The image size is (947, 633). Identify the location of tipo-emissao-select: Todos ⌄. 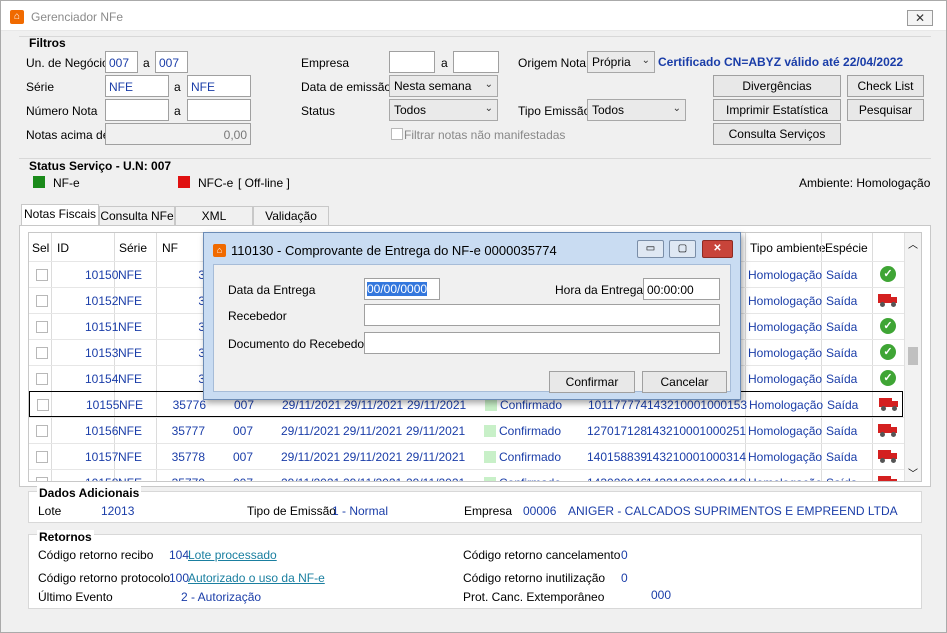
(636, 110).